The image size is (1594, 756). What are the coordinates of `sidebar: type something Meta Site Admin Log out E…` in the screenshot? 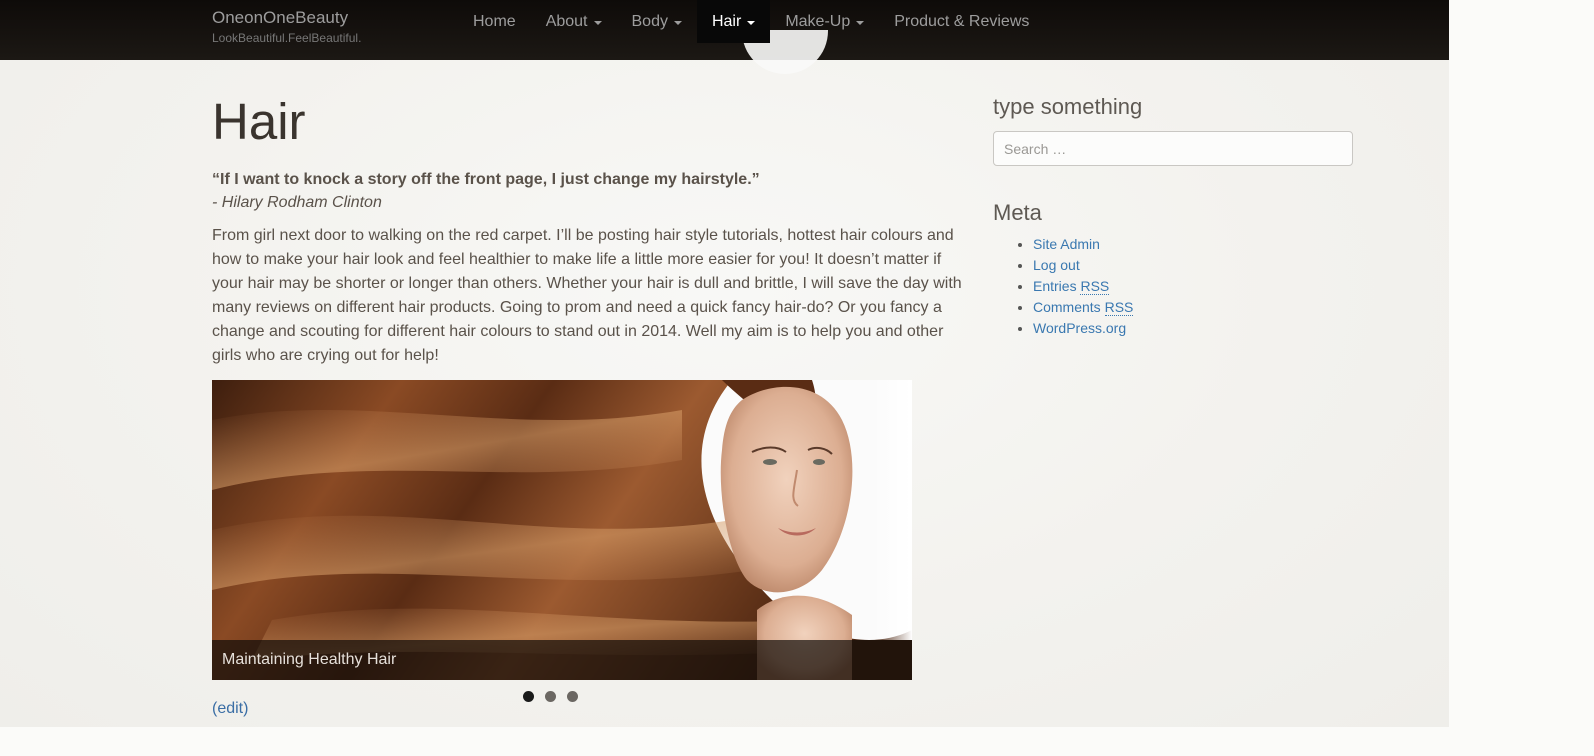 It's located at (1173, 215).